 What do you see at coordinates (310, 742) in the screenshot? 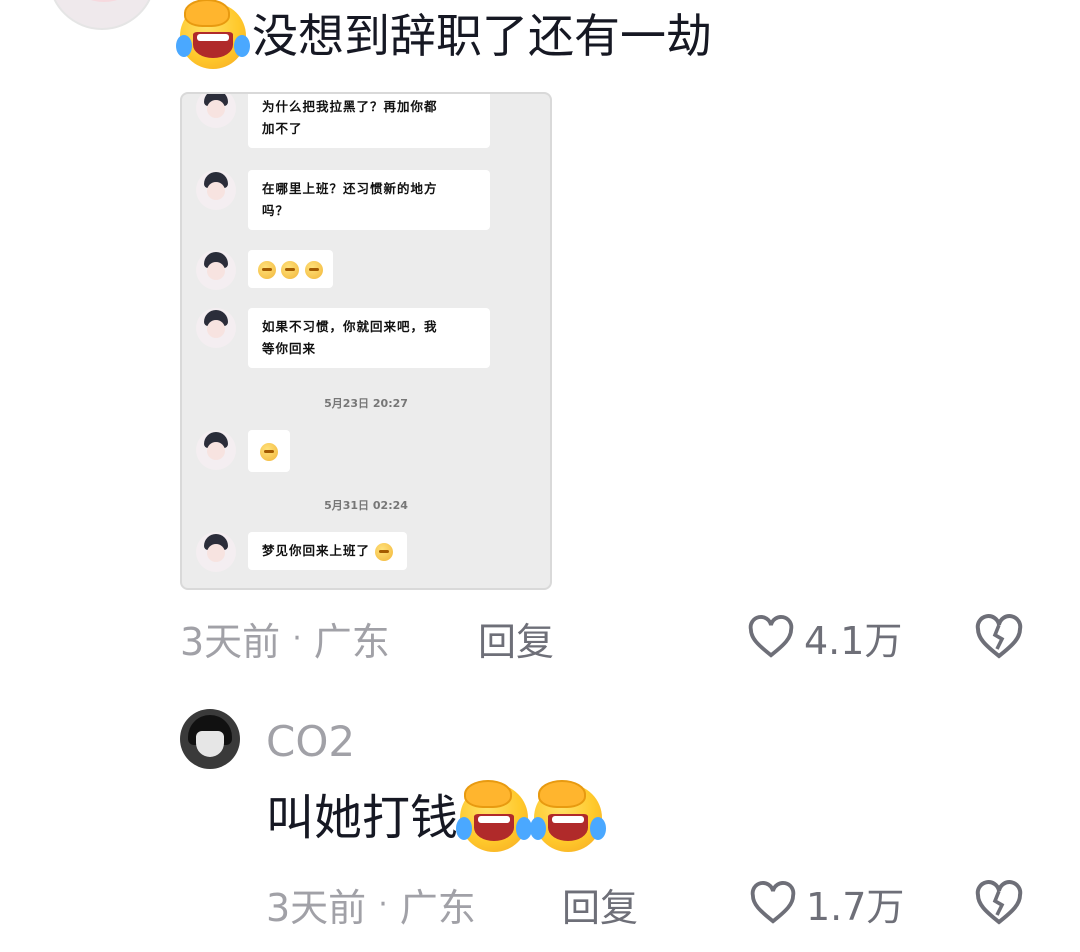
I see `reply-username: CO2` at bounding box center [310, 742].